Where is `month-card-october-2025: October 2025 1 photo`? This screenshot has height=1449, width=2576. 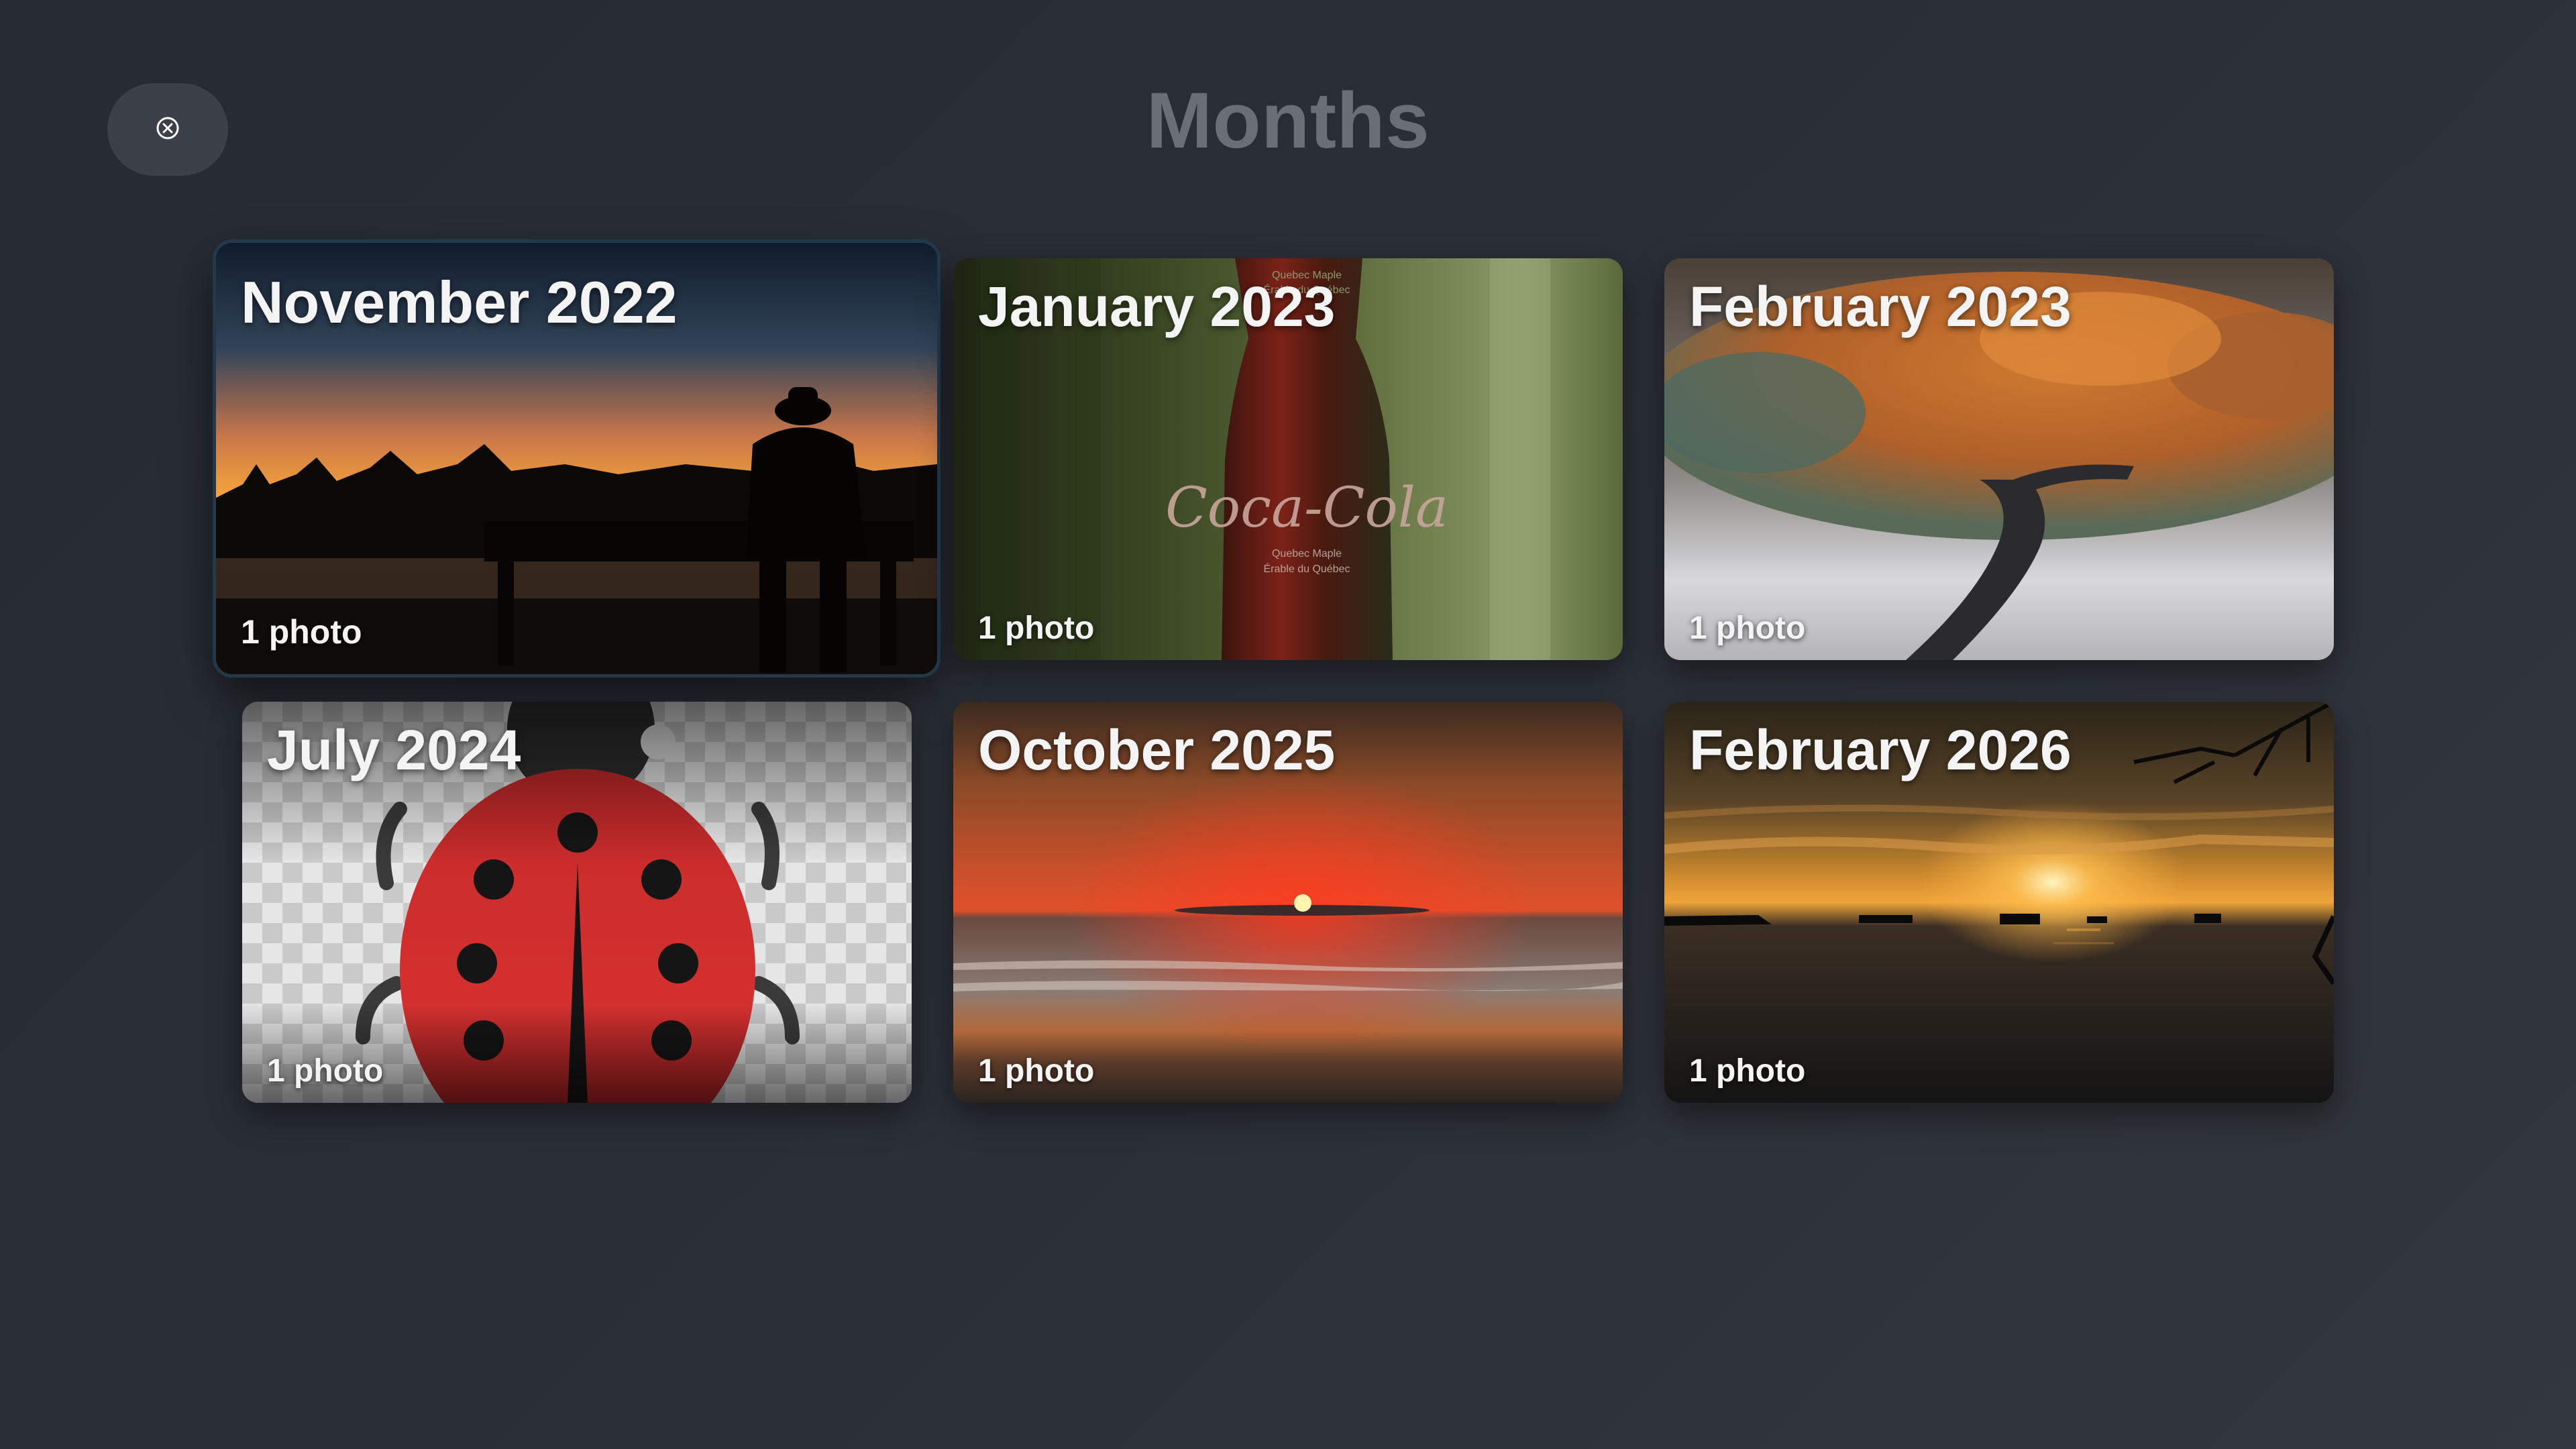 month-card-october-2025: October 2025 1 photo is located at coordinates (1288, 902).